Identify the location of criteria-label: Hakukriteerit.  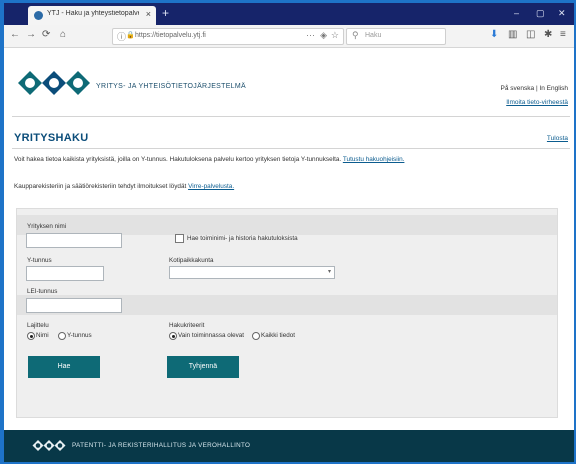
(187, 325).